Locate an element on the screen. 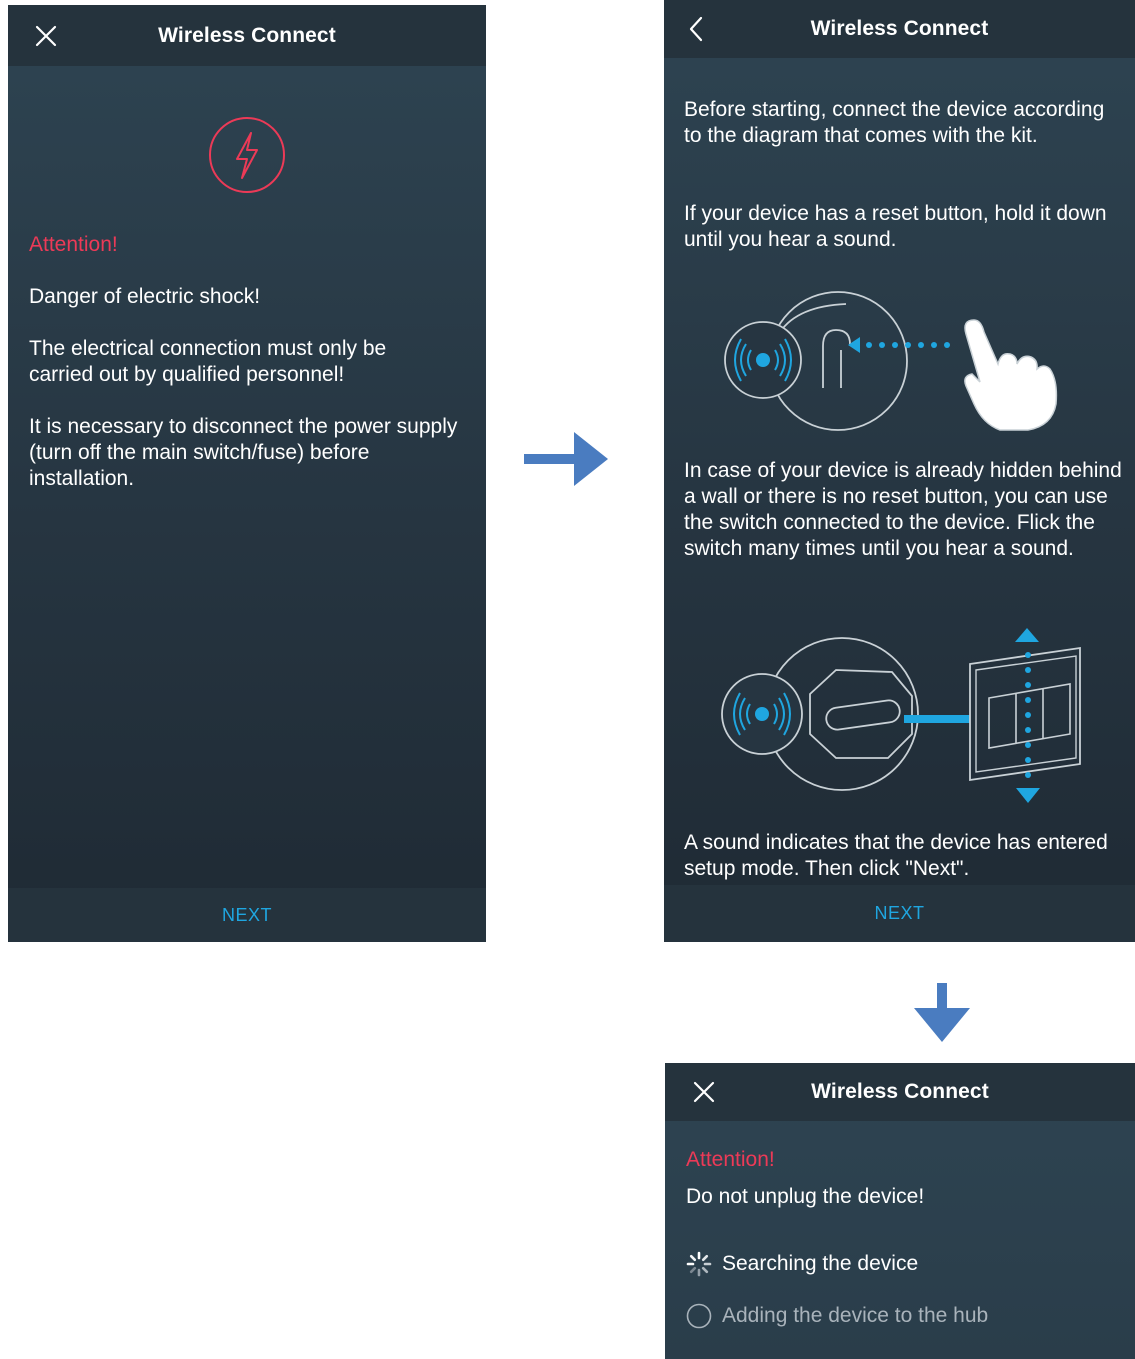 The height and width of the screenshot is (1359, 1135). progress-step-adding: Adding the device to the hub is located at coordinates (836, 1316).